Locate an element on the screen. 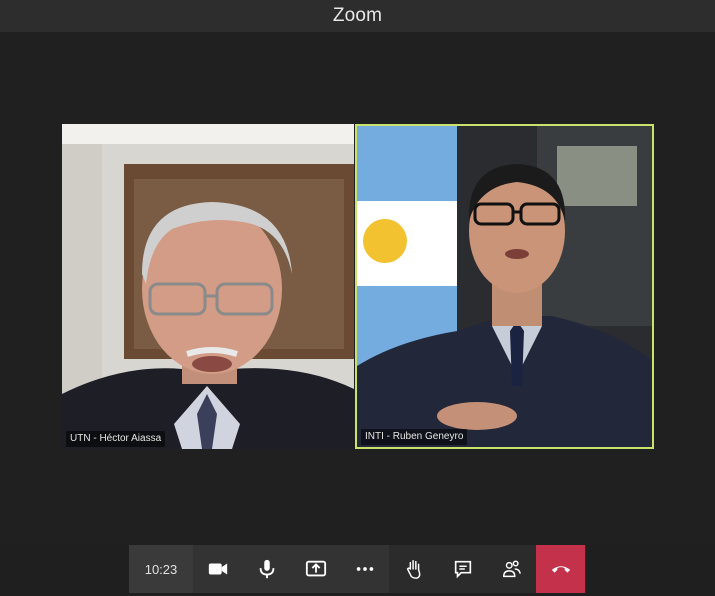 The image size is (715, 596). more-options-button is located at coordinates (364, 569).